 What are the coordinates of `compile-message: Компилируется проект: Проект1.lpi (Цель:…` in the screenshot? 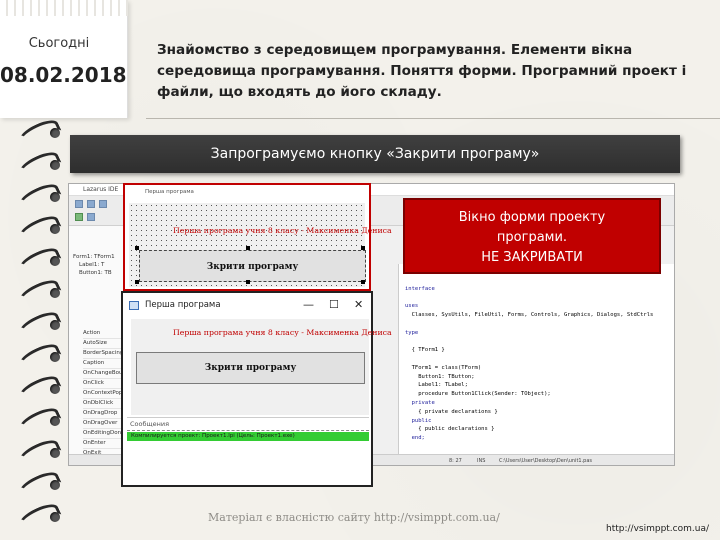 It's located at (248, 436).